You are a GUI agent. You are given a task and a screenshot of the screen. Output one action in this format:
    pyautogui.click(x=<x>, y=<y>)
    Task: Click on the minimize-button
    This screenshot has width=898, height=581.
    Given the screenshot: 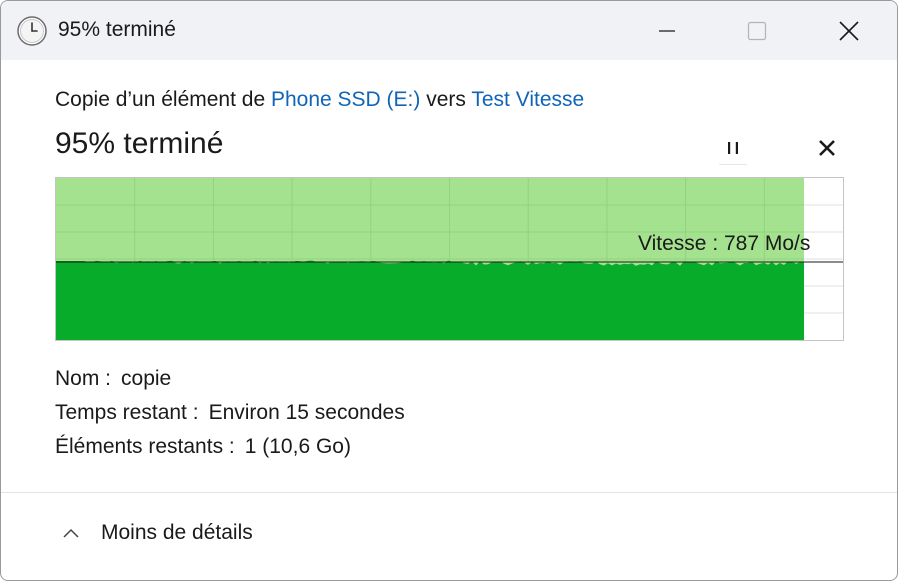 What is the action you would take?
    pyautogui.click(x=667, y=30)
    